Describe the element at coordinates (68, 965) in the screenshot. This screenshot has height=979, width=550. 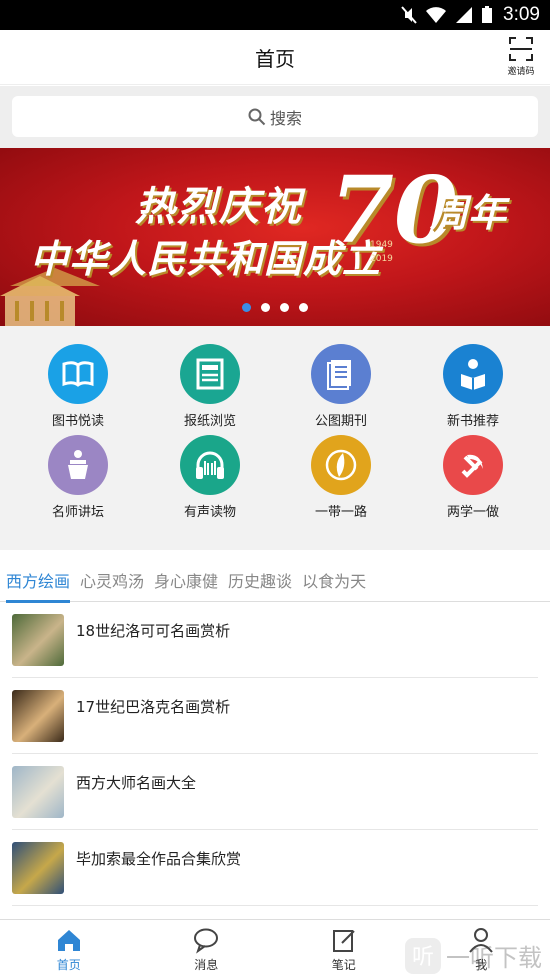
I see `nav-label: 首页` at that location.